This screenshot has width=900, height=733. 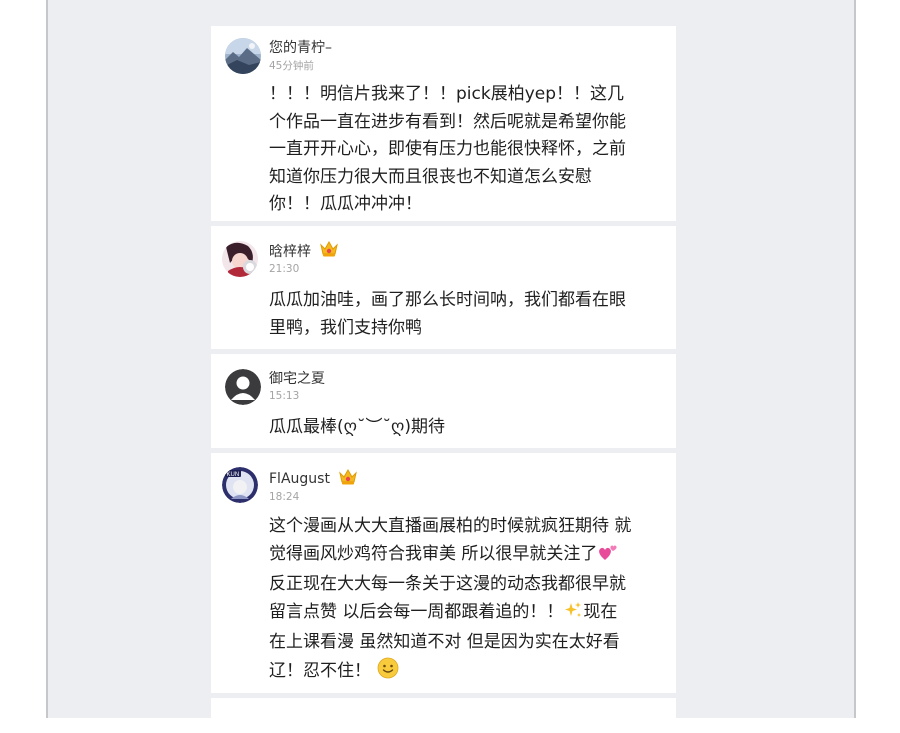 I want to click on default-user-avatar, so click(x=243, y=387).